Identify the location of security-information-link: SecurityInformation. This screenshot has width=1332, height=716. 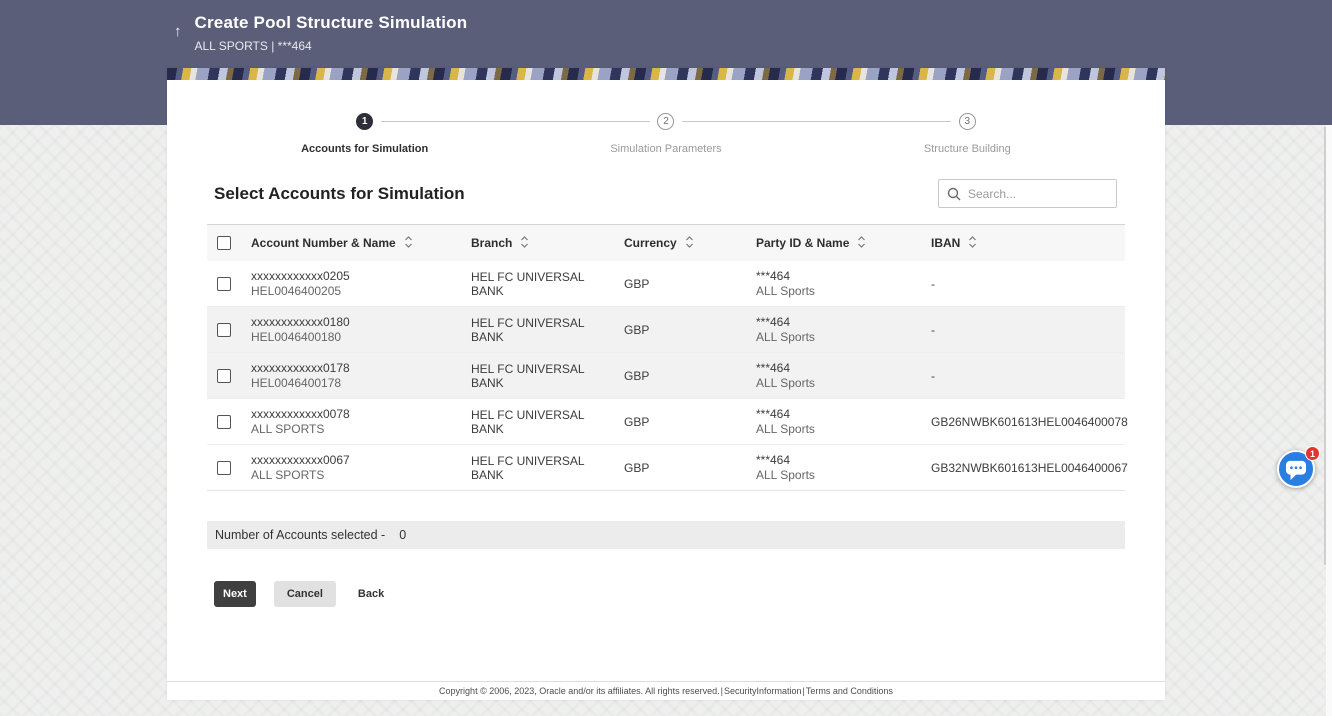
(763, 691).